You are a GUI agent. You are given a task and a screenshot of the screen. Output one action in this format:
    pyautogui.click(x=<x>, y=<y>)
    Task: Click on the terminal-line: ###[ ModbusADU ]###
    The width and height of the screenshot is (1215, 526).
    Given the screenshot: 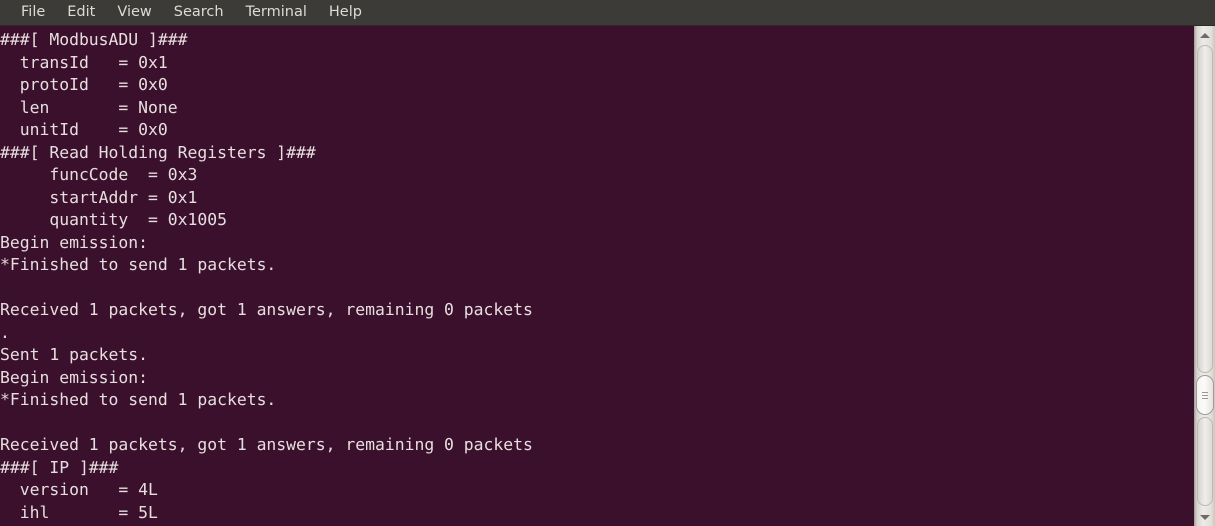 What is the action you would take?
    pyautogui.click(x=94, y=39)
    